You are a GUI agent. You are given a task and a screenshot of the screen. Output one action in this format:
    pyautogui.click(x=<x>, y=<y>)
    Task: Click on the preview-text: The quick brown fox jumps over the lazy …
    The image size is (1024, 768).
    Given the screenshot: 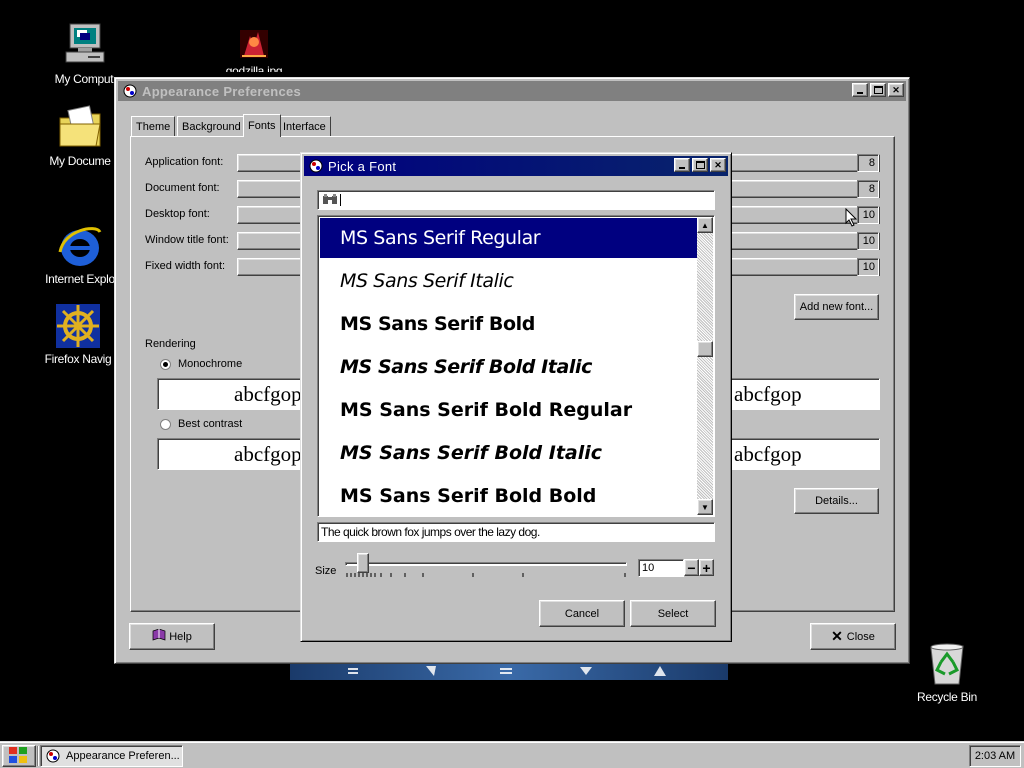 What is the action you would take?
    pyautogui.click(x=430, y=532)
    